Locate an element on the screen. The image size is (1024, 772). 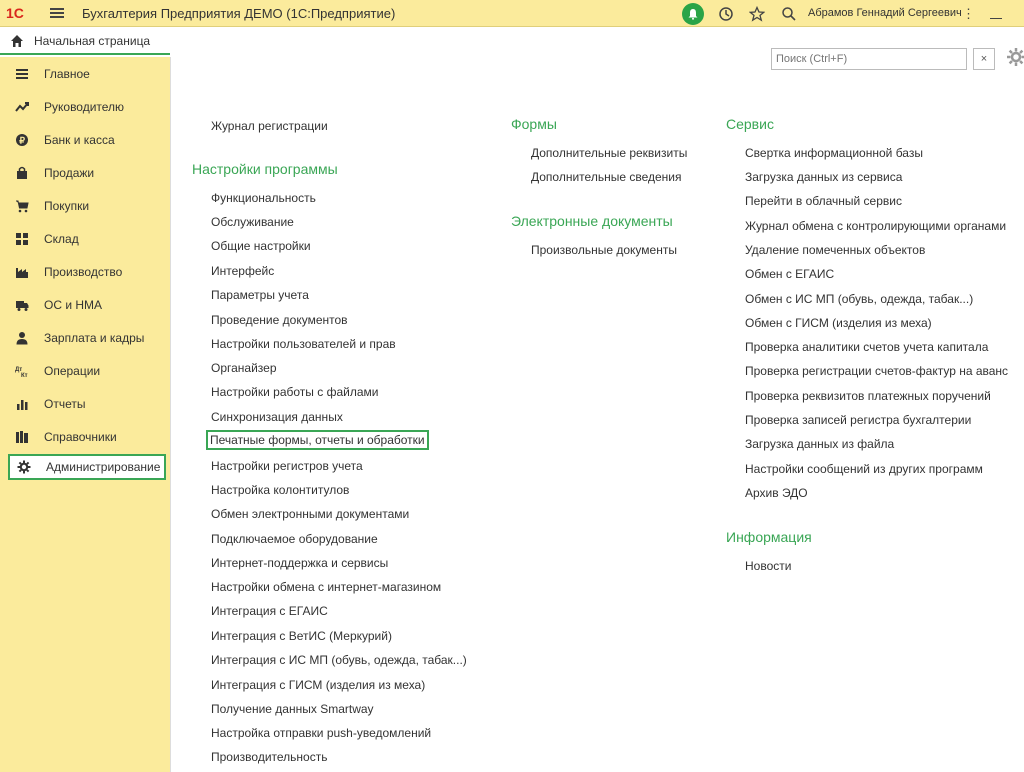
sidebar-item-sales: Продажи is located at coordinates (87, 173).